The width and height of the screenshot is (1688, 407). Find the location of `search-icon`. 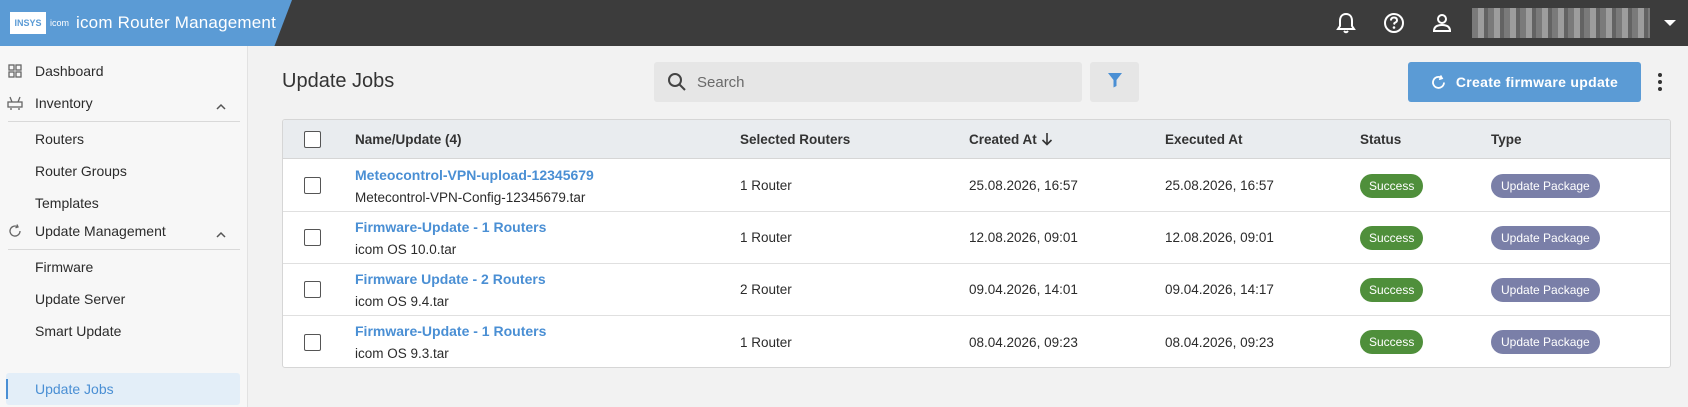

search-icon is located at coordinates (677, 82).